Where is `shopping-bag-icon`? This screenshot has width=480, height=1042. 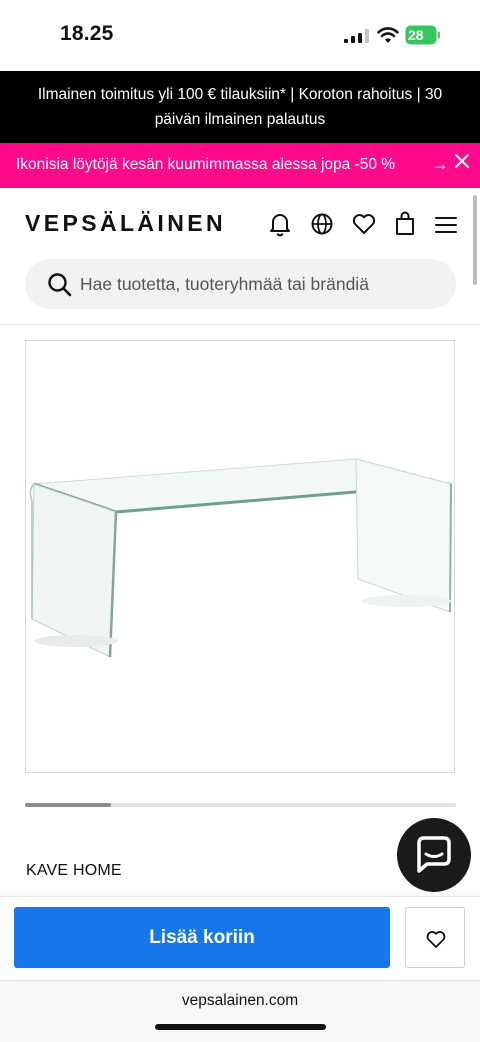
shopping-bag-icon is located at coordinates (405, 224).